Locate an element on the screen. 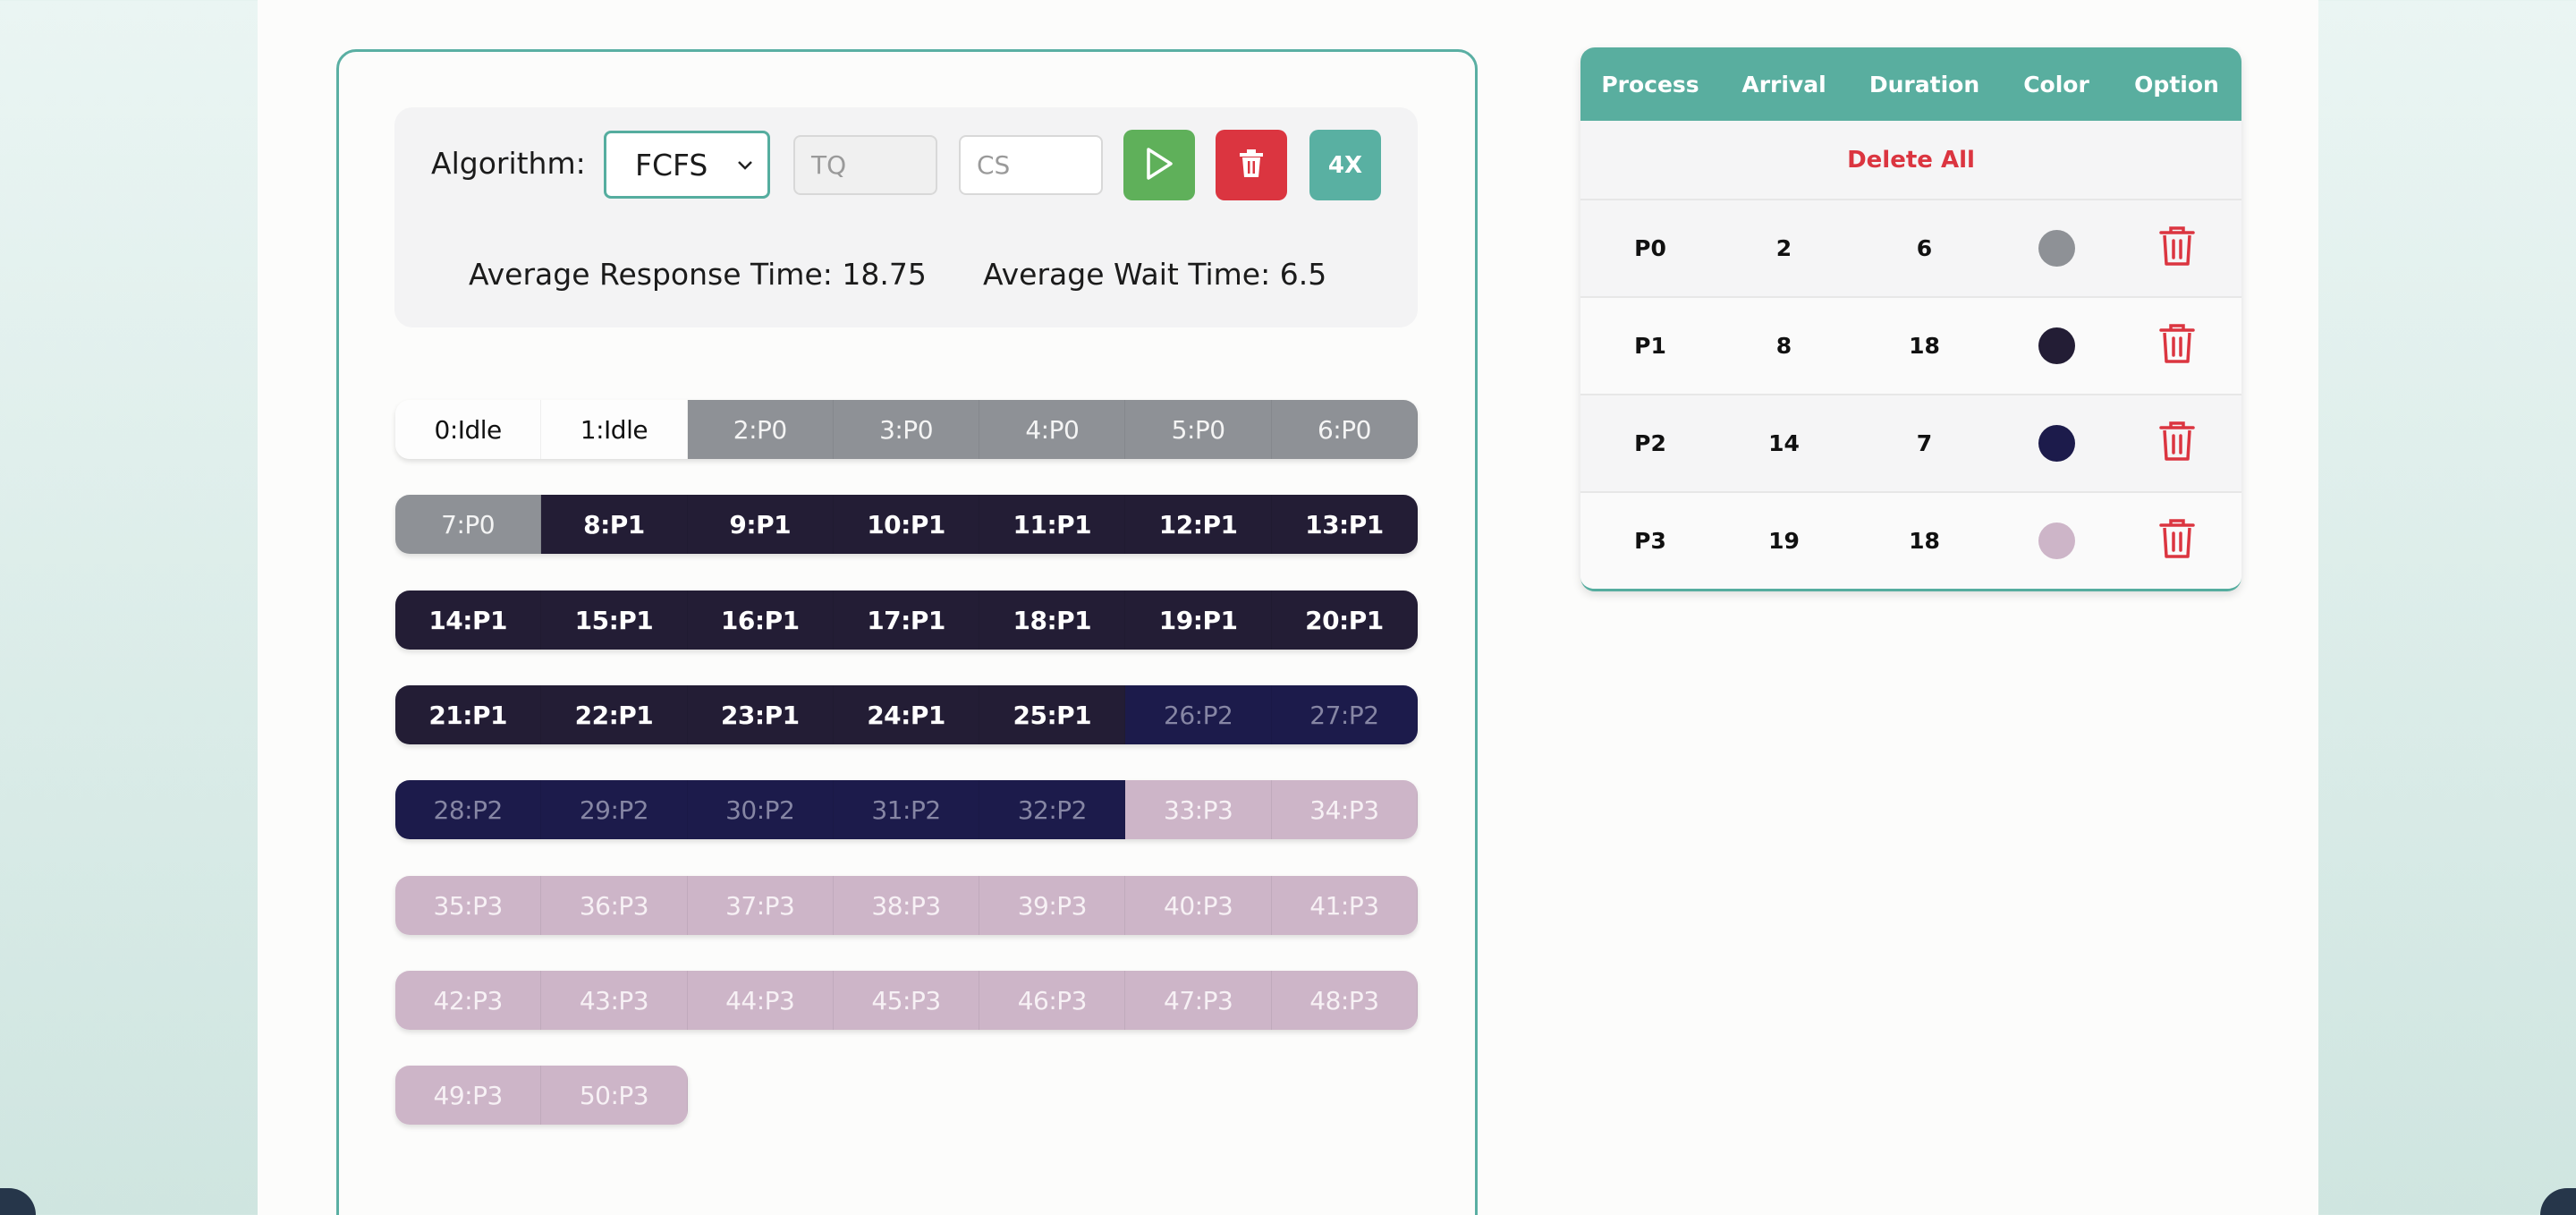  background-corner-right is located at coordinates (2558, 1202).